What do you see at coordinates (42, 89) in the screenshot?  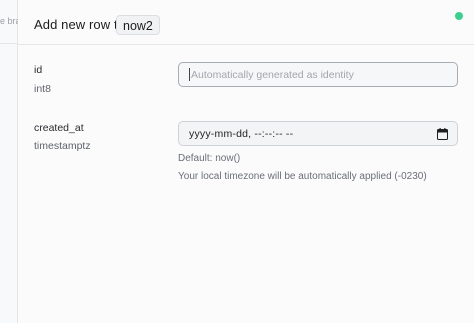 I see `field-type-id: int8` at bounding box center [42, 89].